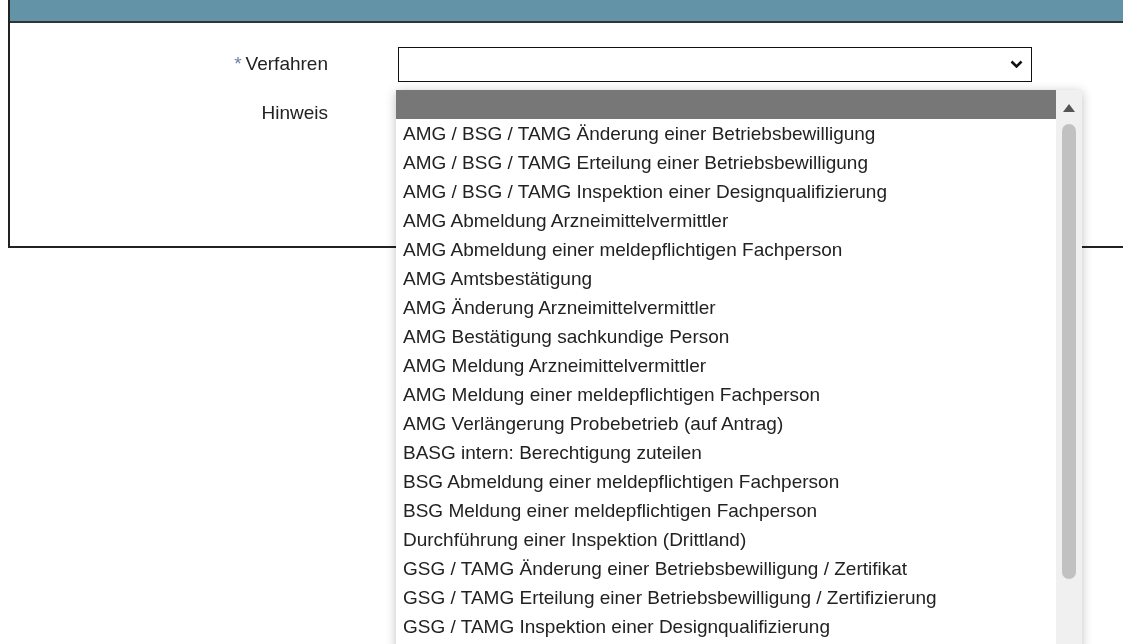 The width and height of the screenshot is (1123, 644). What do you see at coordinates (1069, 351) in the screenshot?
I see `scrollbar-thumb` at bounding box center [1069, 351].